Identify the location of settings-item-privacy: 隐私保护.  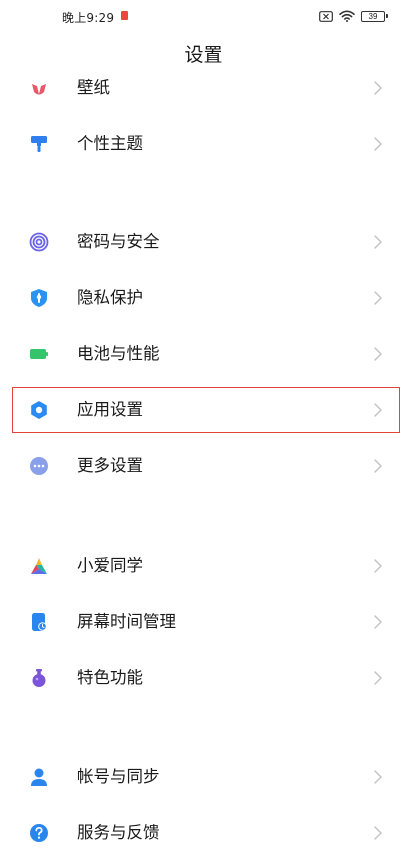
(203, 298).